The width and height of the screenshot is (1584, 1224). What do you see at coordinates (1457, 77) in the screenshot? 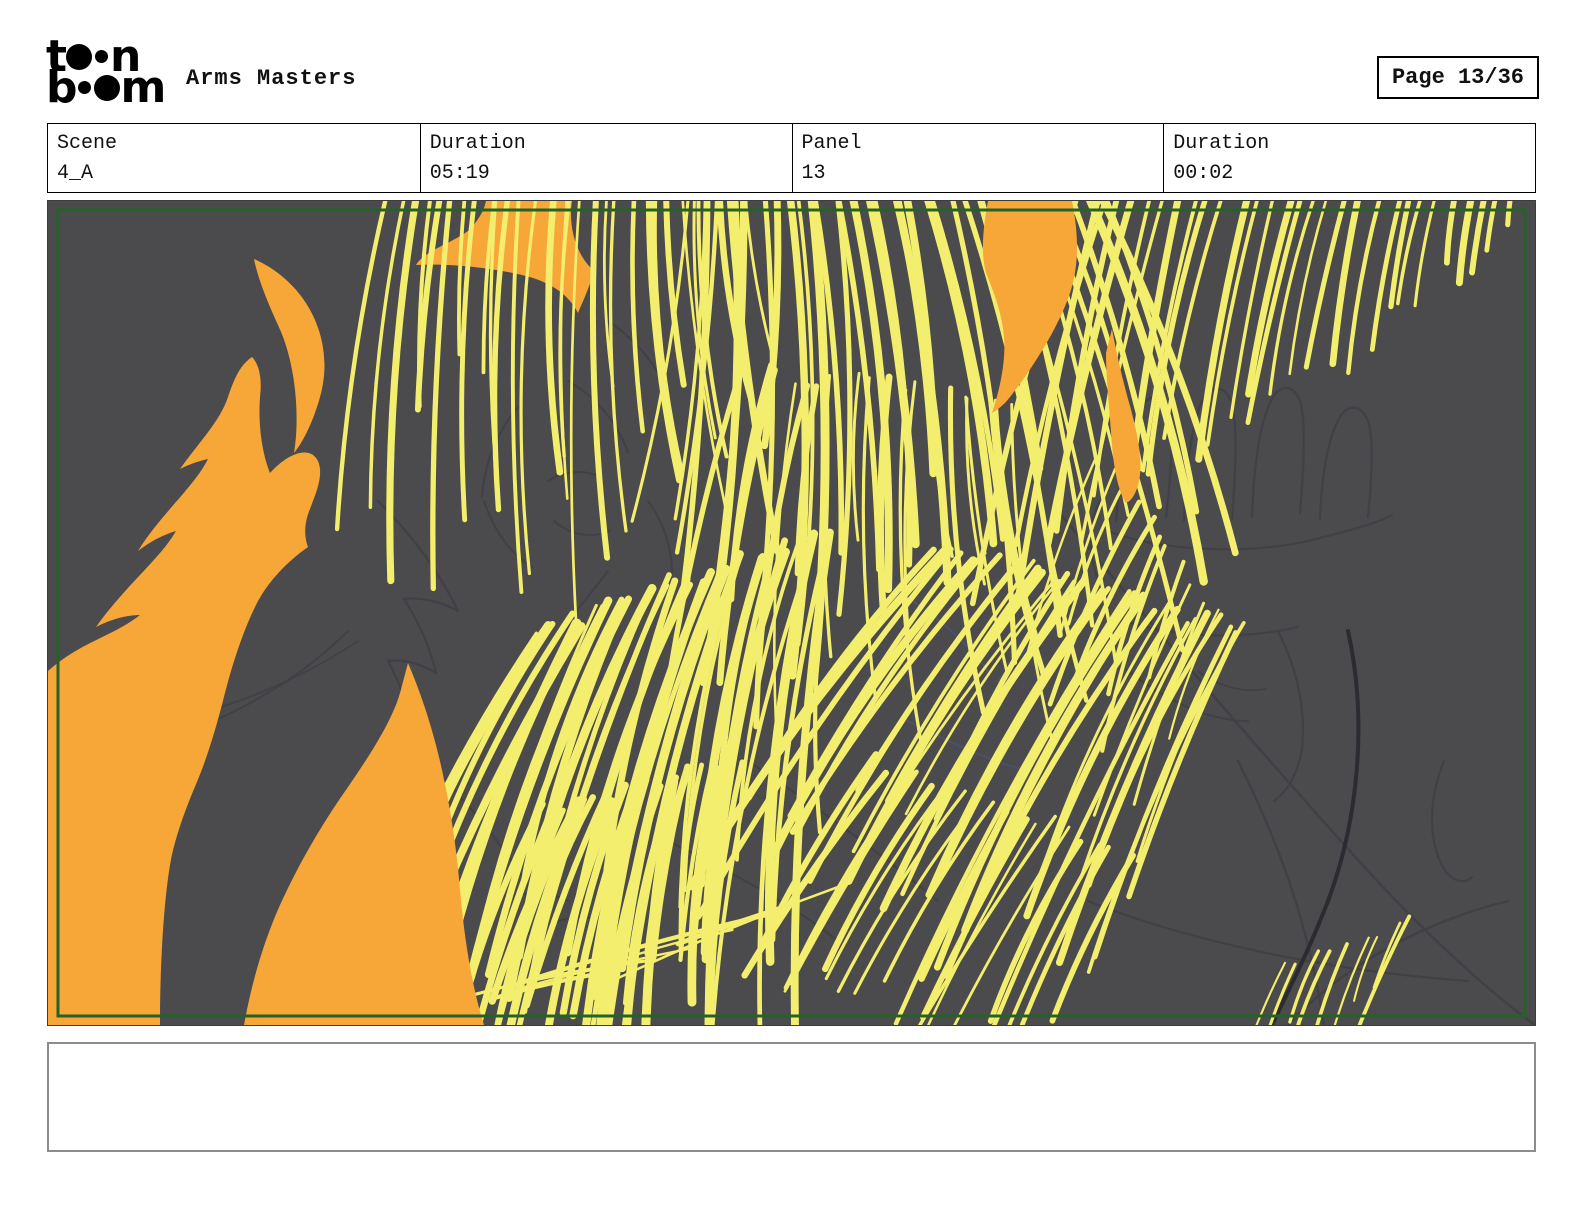
I see `page-number-badge: Page 13/36` at bounding box center [1457, 77].